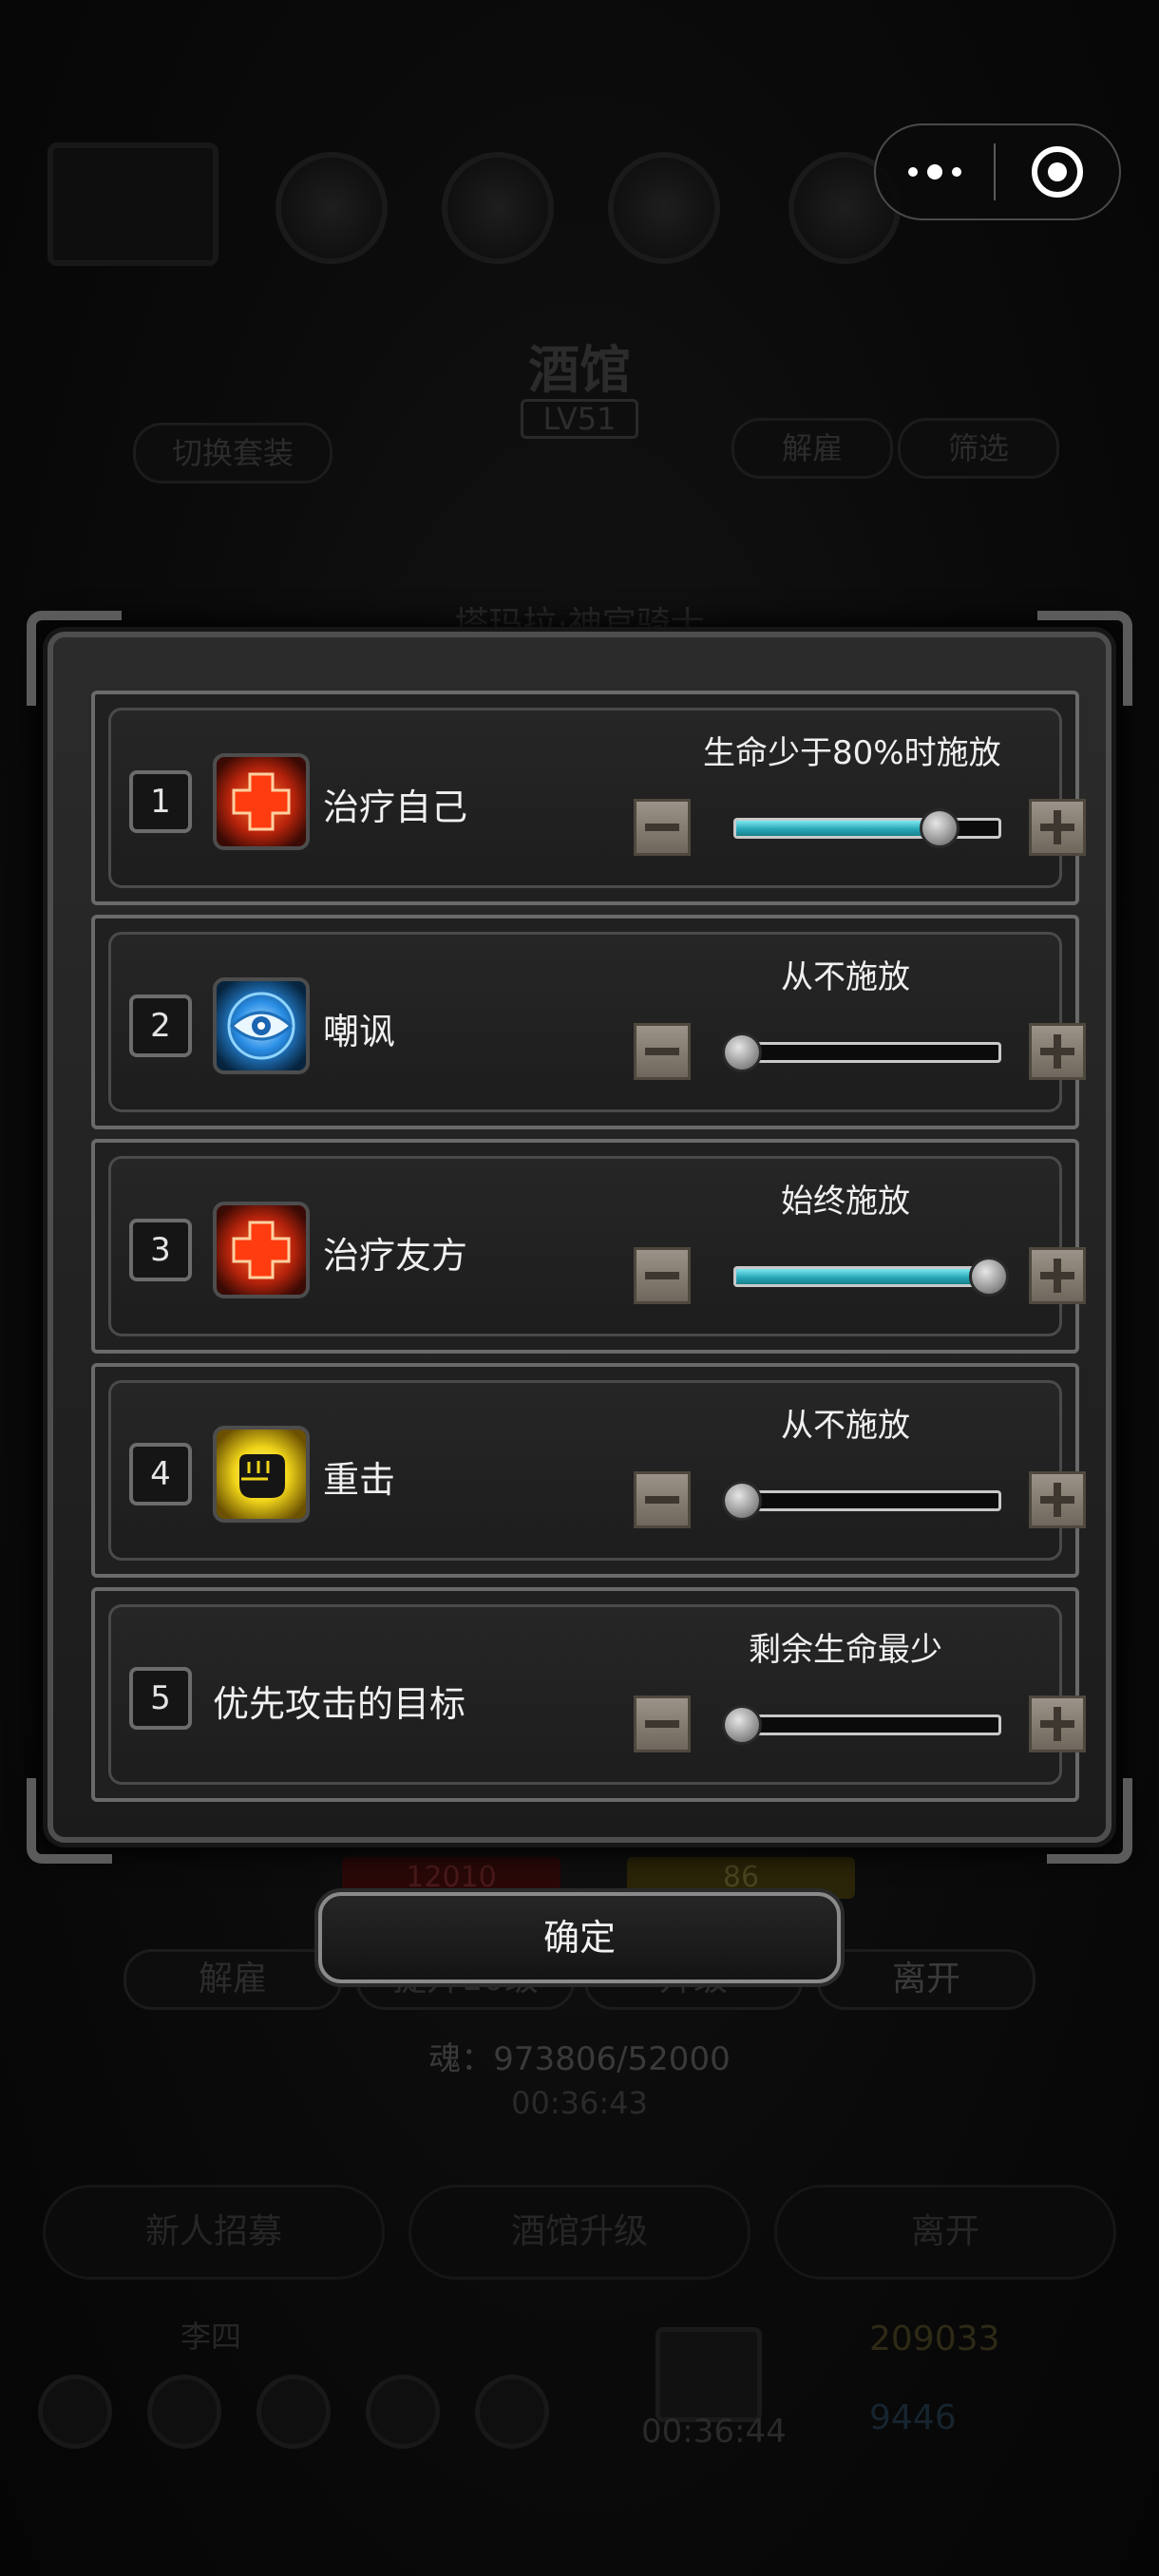 The height and width of the screenshot is (2576, 1159). What do you see at coordinates (714, 2432) in the screenshot?
I see `bg-timer-bottom: 00:36:44` at bounding box center [714, 2432].